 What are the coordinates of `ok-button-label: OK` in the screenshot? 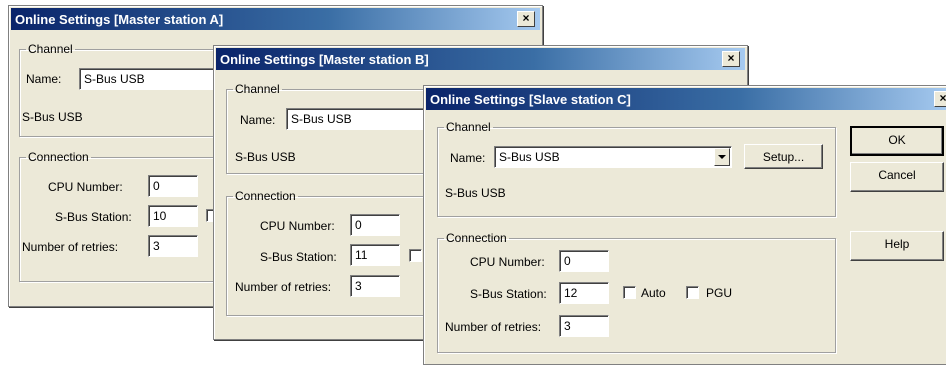 It's located at (897, 140).